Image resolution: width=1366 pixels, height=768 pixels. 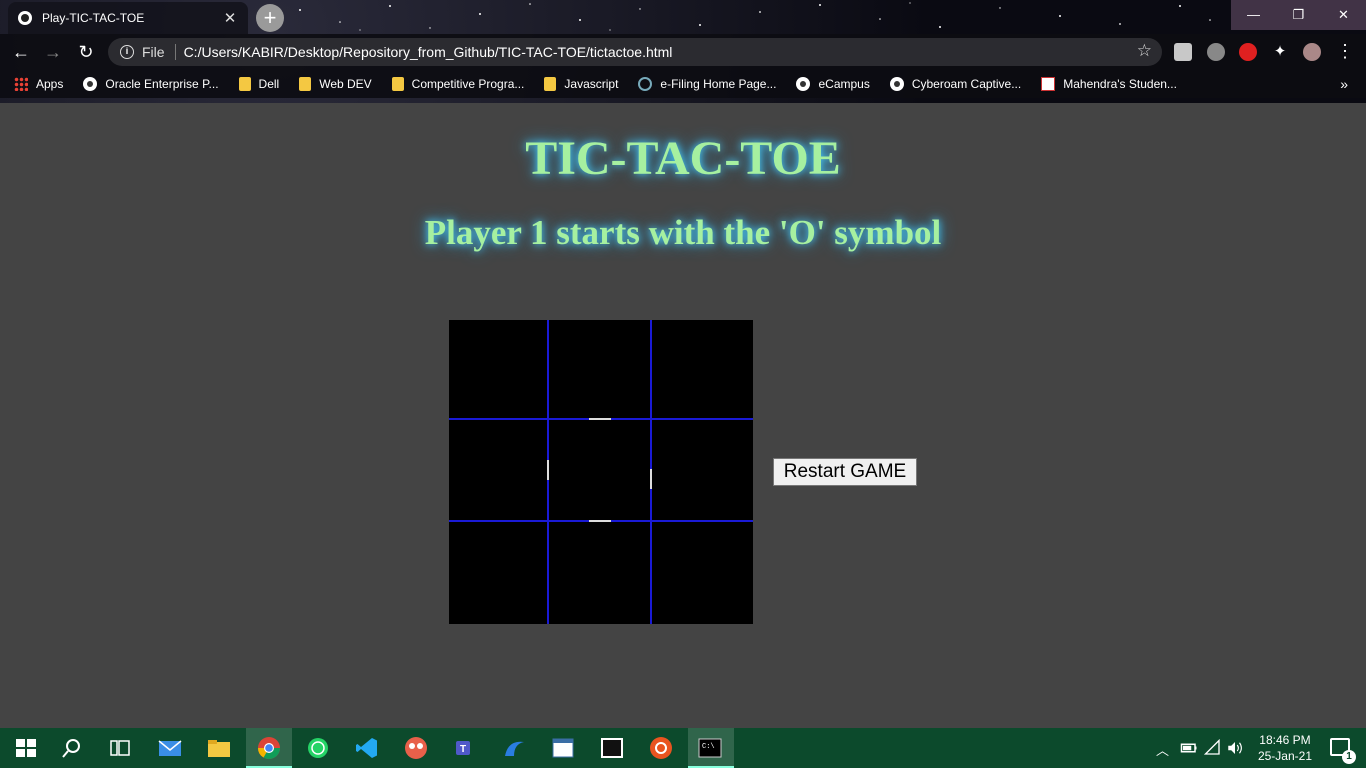 What do you see at coordinates (1248, 52) in the screenshot?
I see `extension-adblock-icon` at bounding box center [1248, 52].